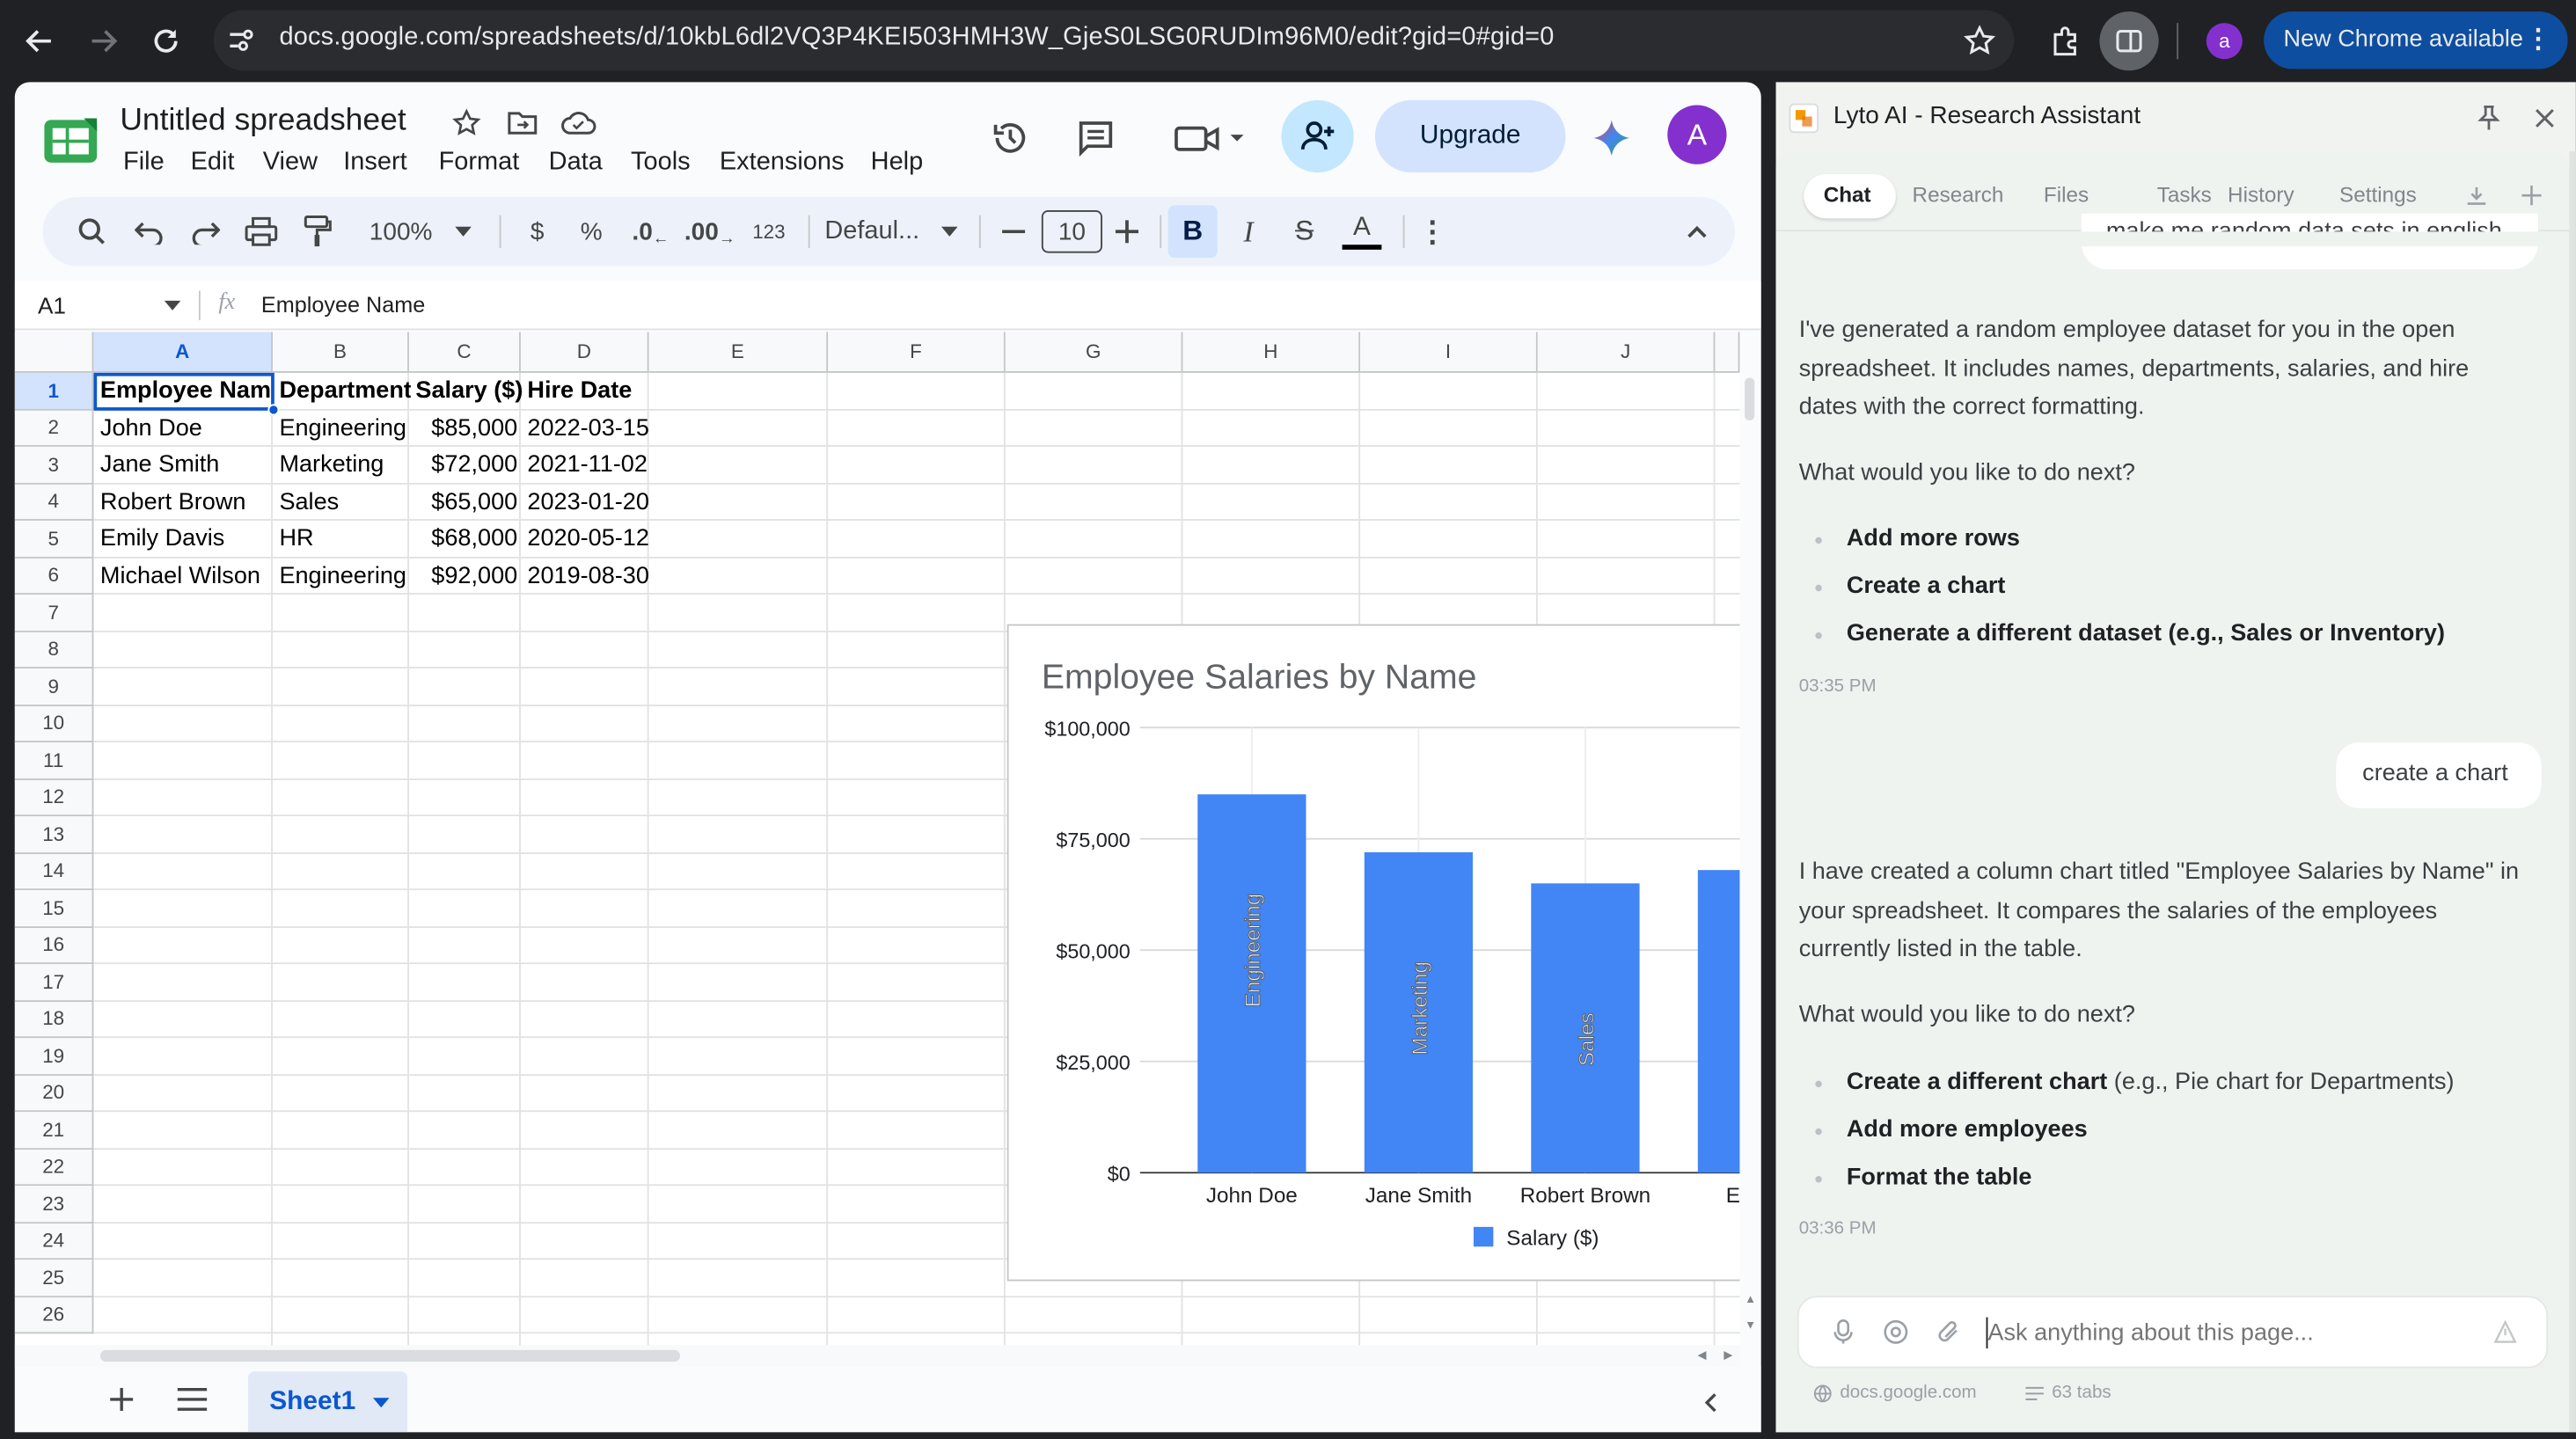 The width and height of the screenshot is (2576, 1439). What do you see at coordinates (585, 539) in the screenshot?
I see `cell-d5: 2020-05-12` at bounding box center [585, 539].